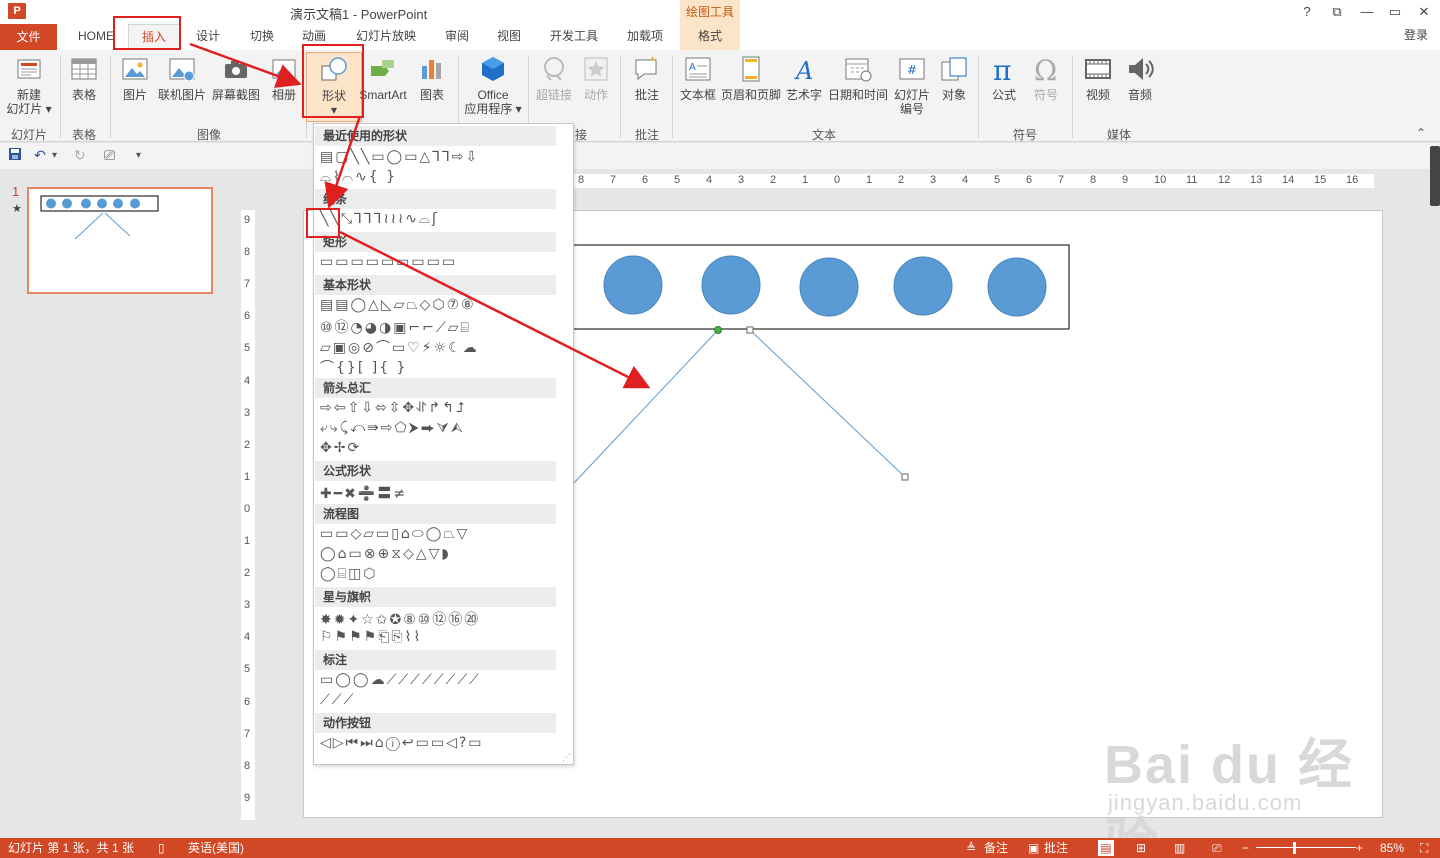 Image resolution: width=1440 pixels, height=858 pixels. What do you see at coordinates (135, 78) in the screenshot?
I see `picture-button: 图片` at bounding box center [135, 78].